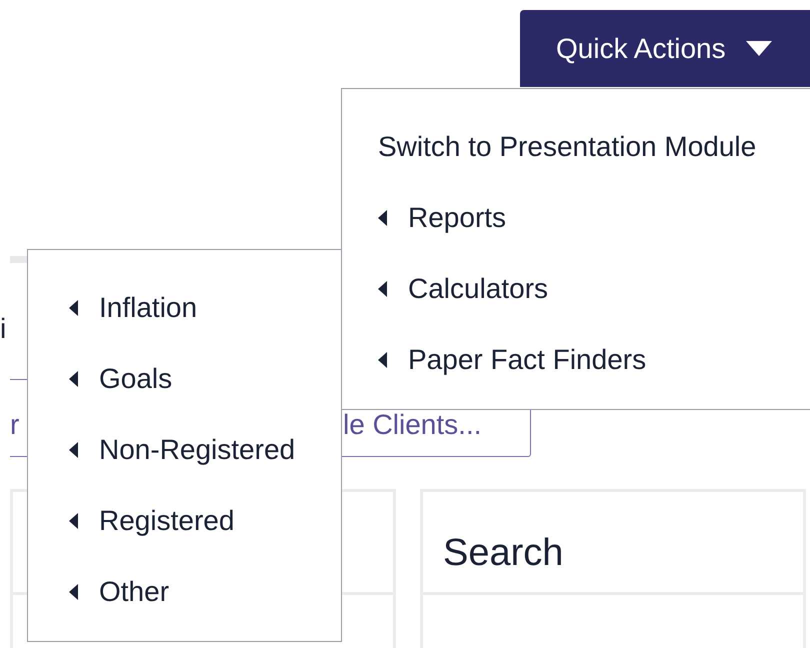 Image resolution: width=810 pixels, height=648 pixels. I want to click on menu-item: Goals, so click(205, 378).